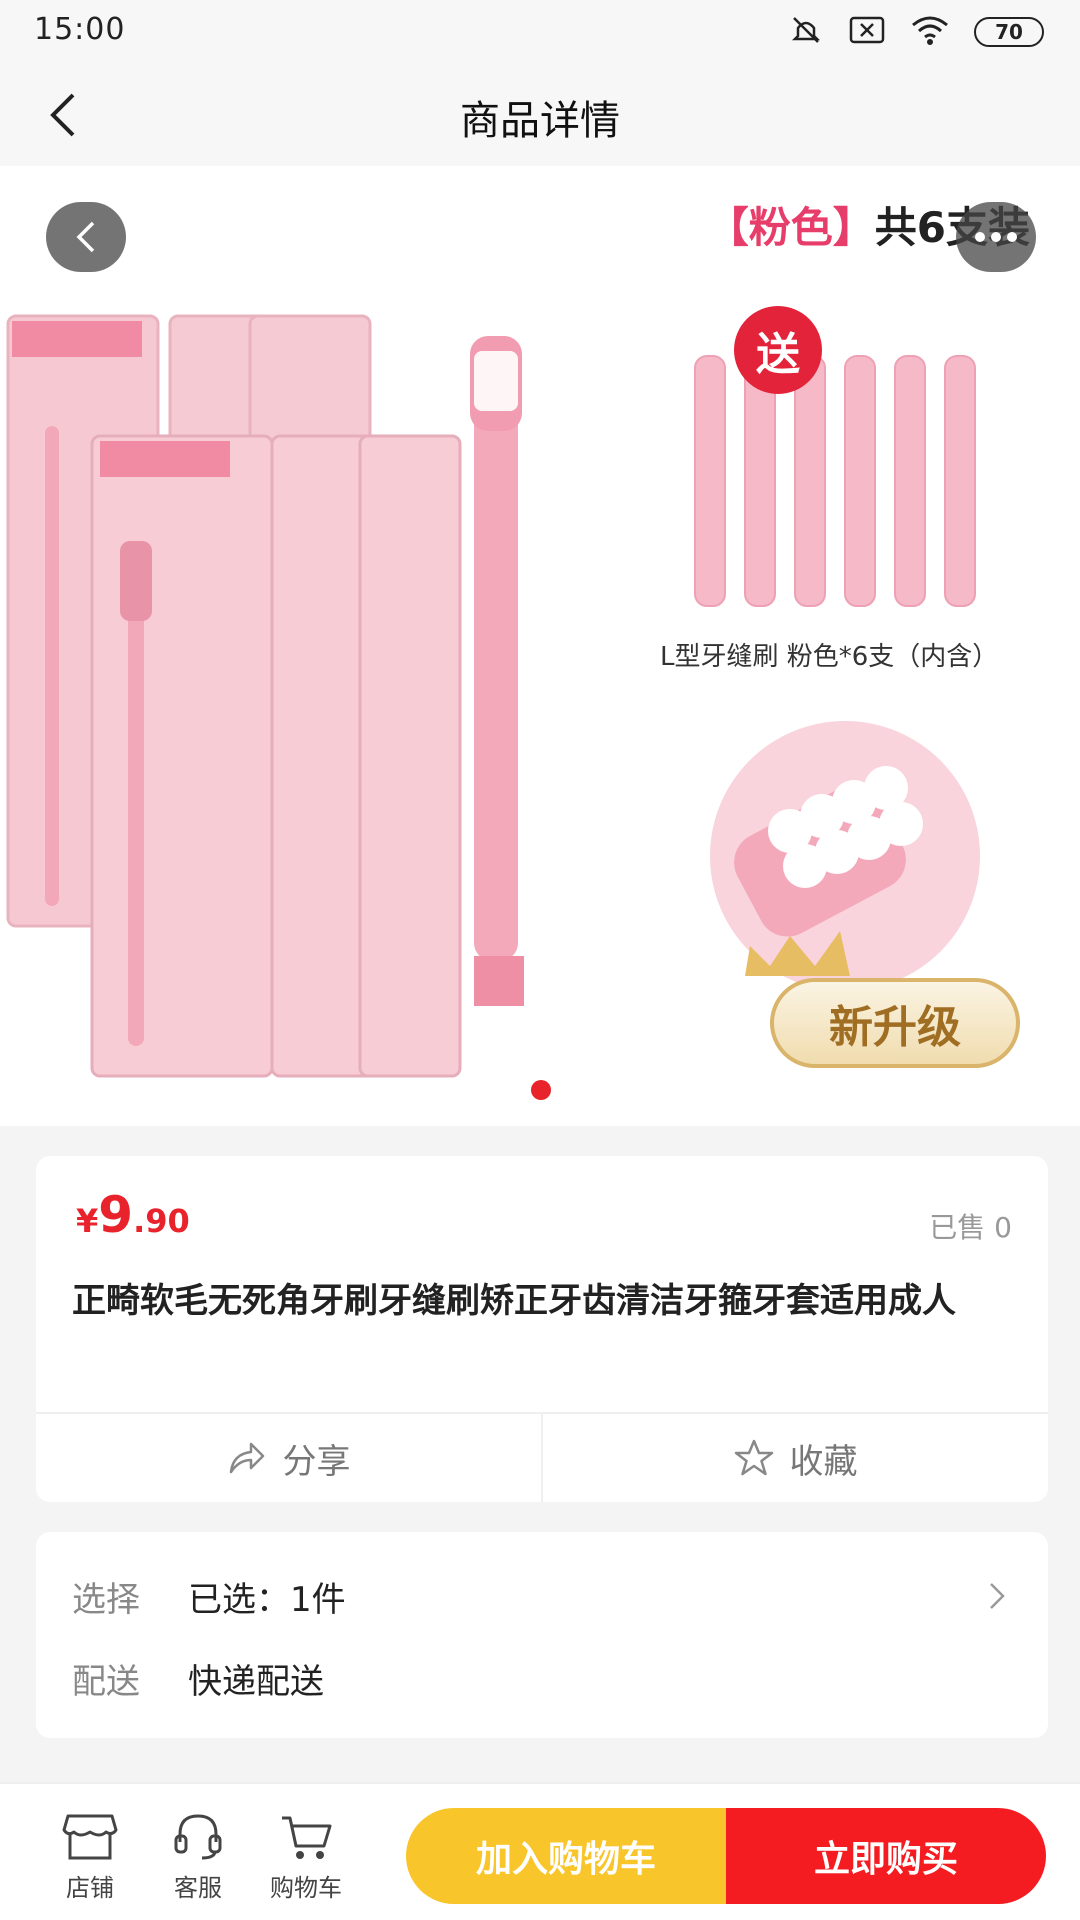 This screenshot has height=1920, width=1080. Describe the element at coordinates (778, 350) in the screenshot. I see `gift-tag: 送` at that location.